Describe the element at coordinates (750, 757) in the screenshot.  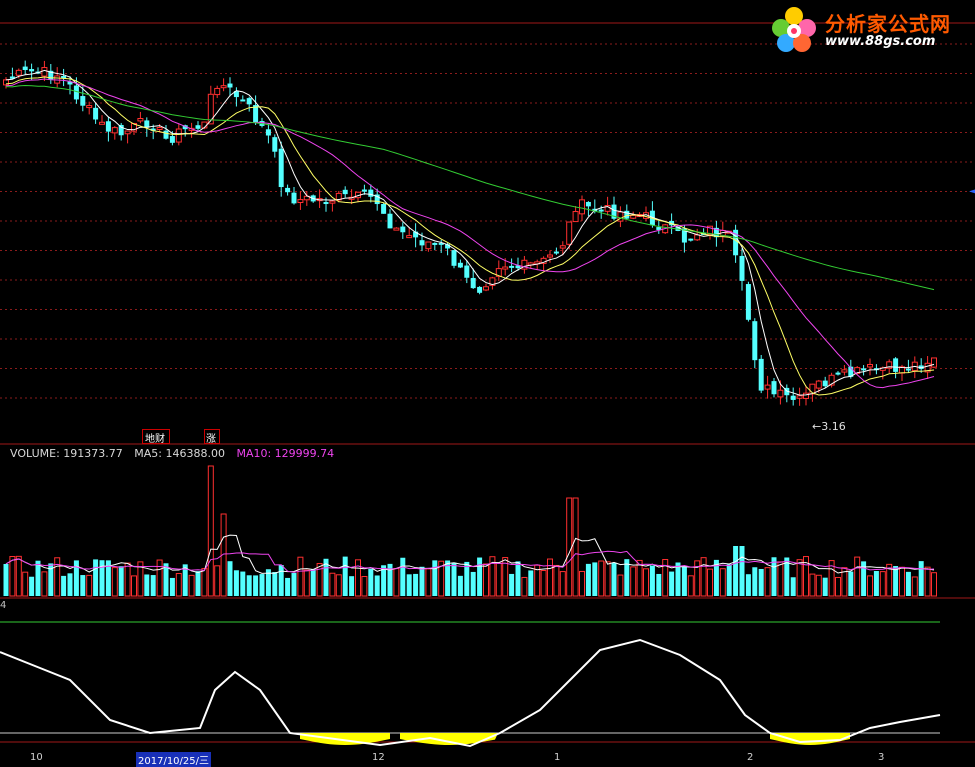
I see `x-axis-label: 2` at that location.